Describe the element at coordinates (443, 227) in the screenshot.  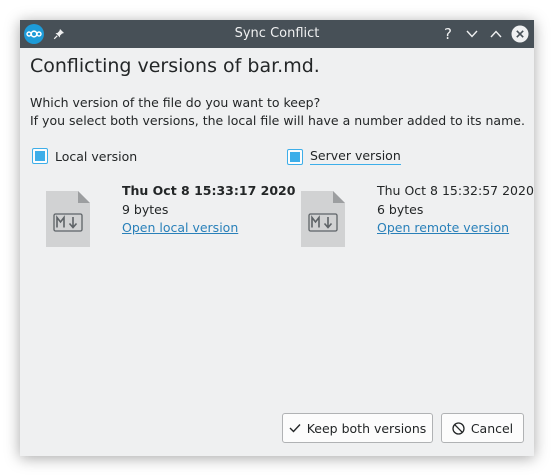
I see `open-remote-version-link: Open remote version` at that location.